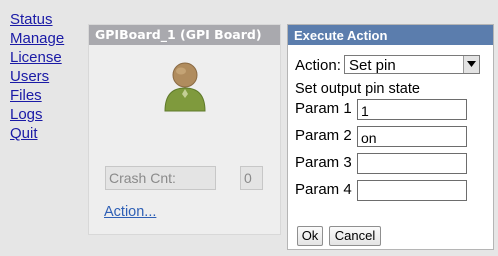 The image size is (498, 256). I want to click on nav-logs-link: Logs, so click(37, 114).